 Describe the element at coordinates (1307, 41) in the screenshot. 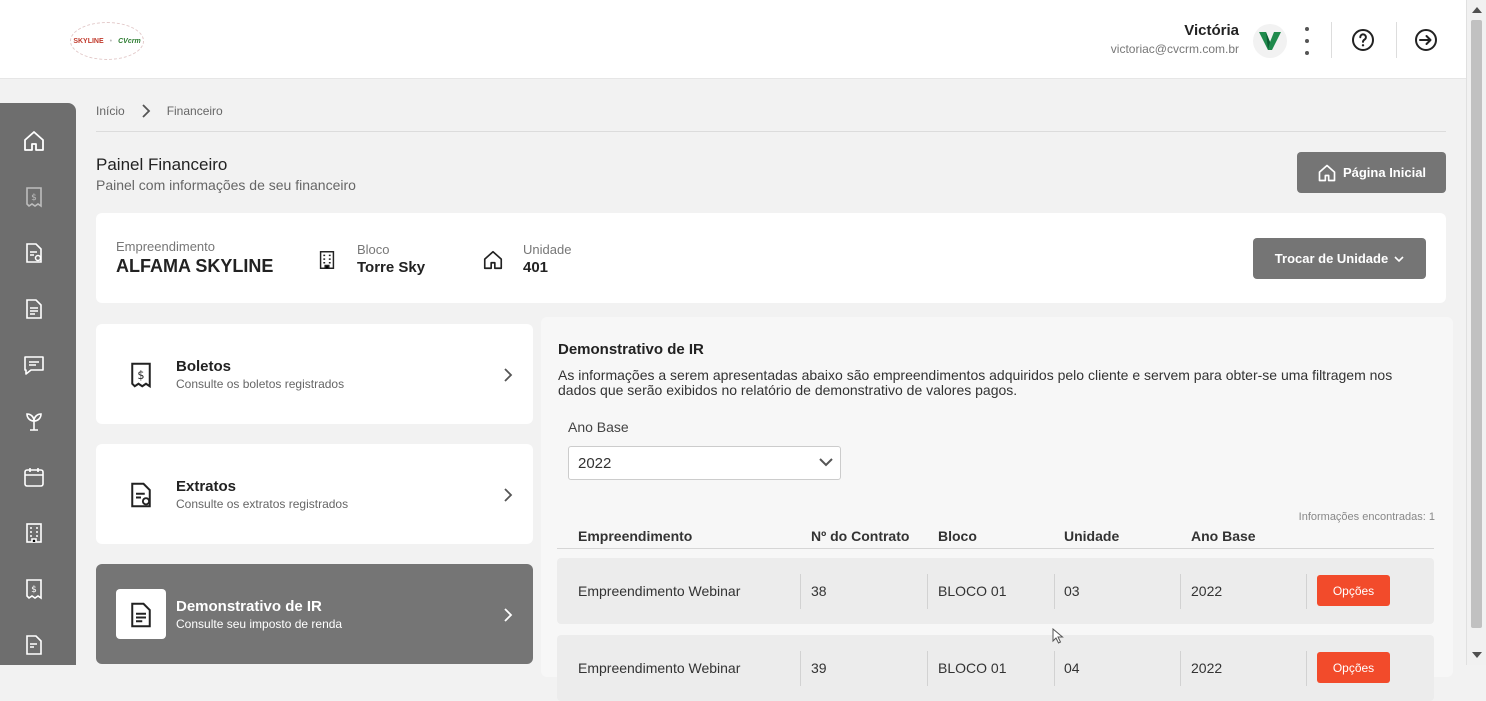

I see `more-options-icon` at that location.